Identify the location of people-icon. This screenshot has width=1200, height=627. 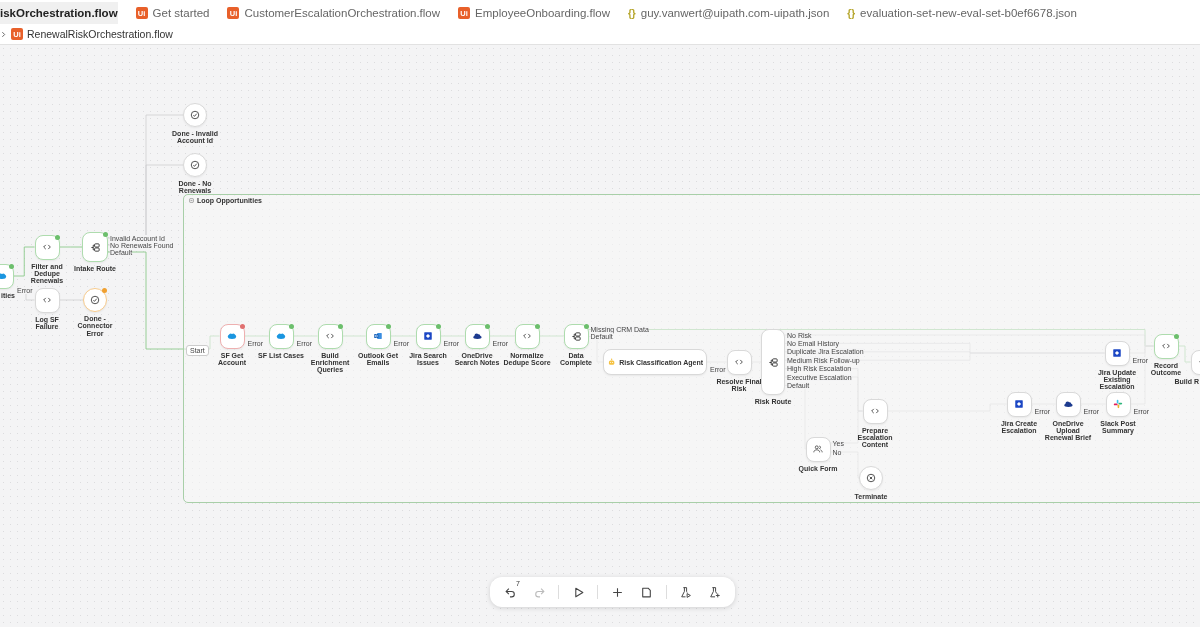
(818, 449).